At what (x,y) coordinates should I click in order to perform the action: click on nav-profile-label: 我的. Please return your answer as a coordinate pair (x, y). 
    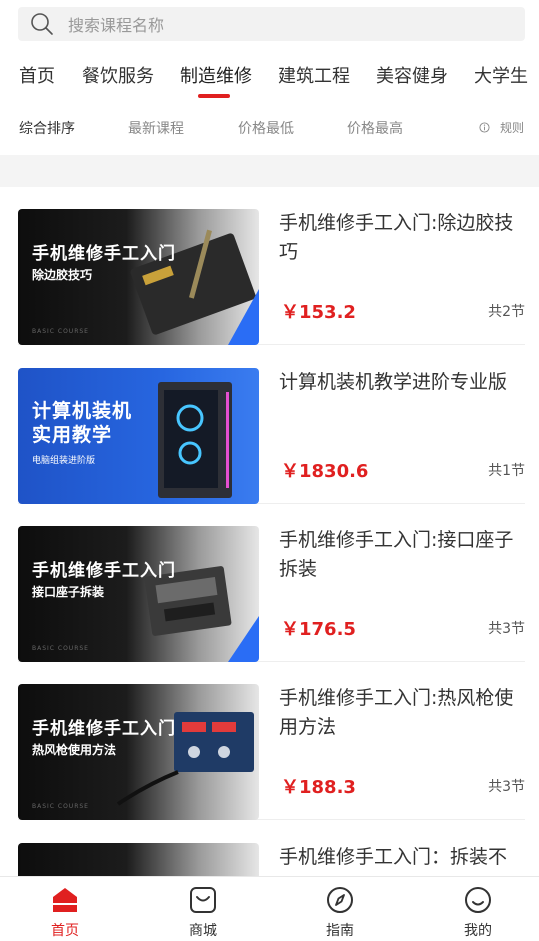
    Looking at the image, I should click on (478, 931).